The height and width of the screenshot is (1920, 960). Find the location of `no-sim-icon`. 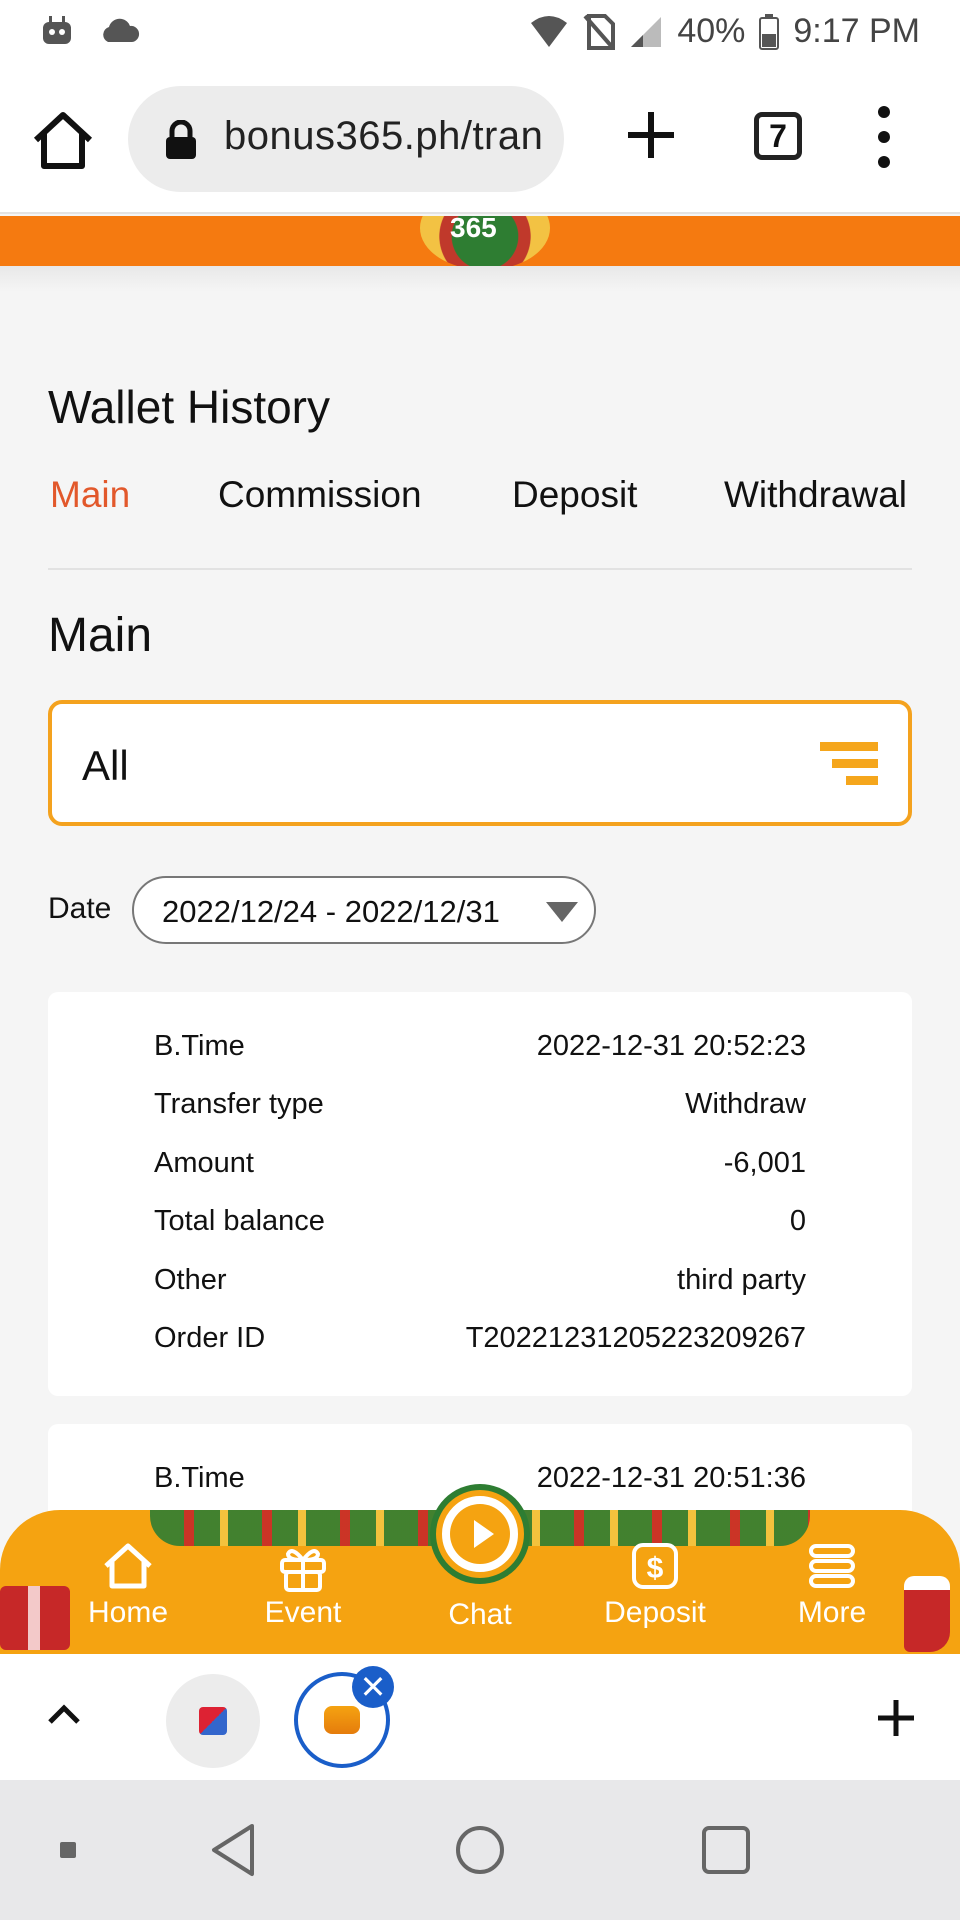

no-sim-icon is located at coordinates (599, 31).